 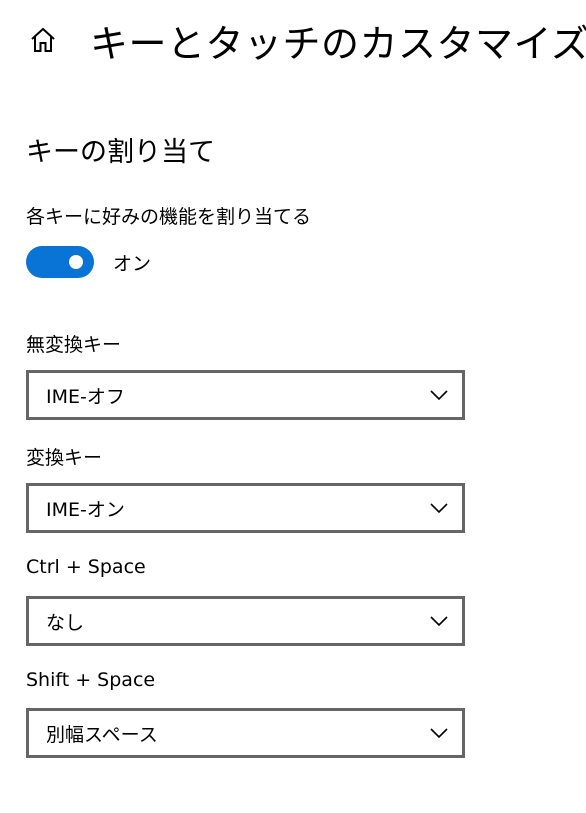 I want to click on page-header: キーとタッチのカスタマイズ, so click(x=306, y=40).